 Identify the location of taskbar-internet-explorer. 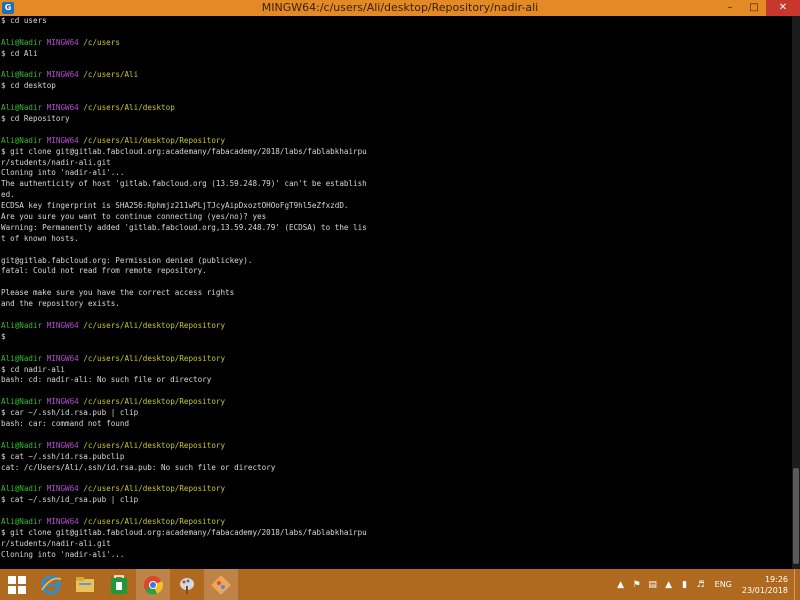
(51, 584).